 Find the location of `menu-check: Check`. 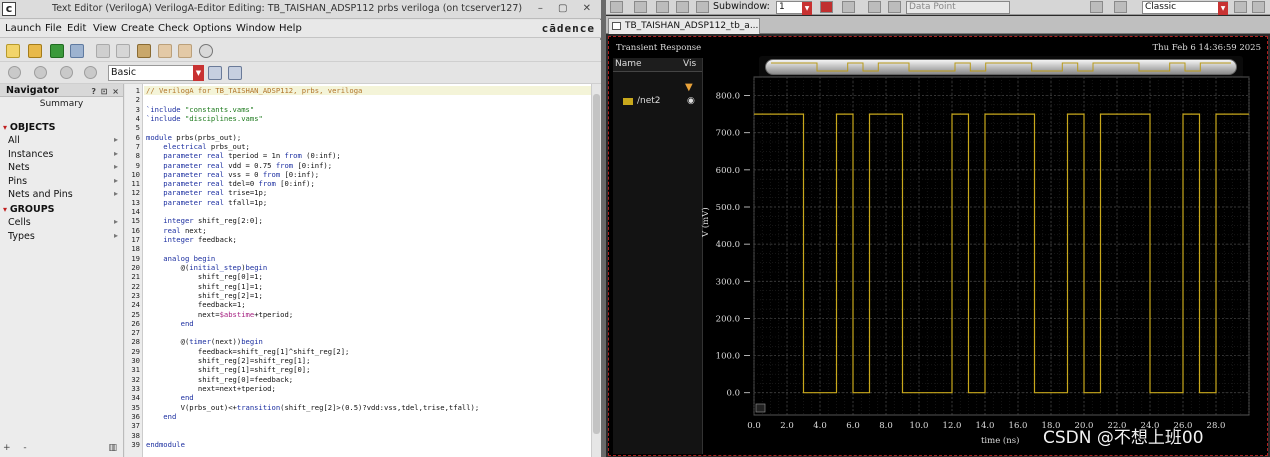

menu-check: Check is located at coordinates (173, 28).